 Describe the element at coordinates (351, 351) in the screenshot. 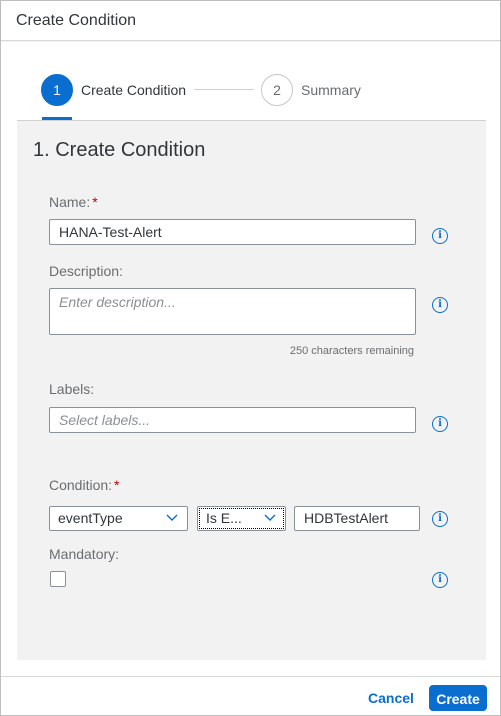

I see `characters-remaining: 250 characters remaining` at that location.